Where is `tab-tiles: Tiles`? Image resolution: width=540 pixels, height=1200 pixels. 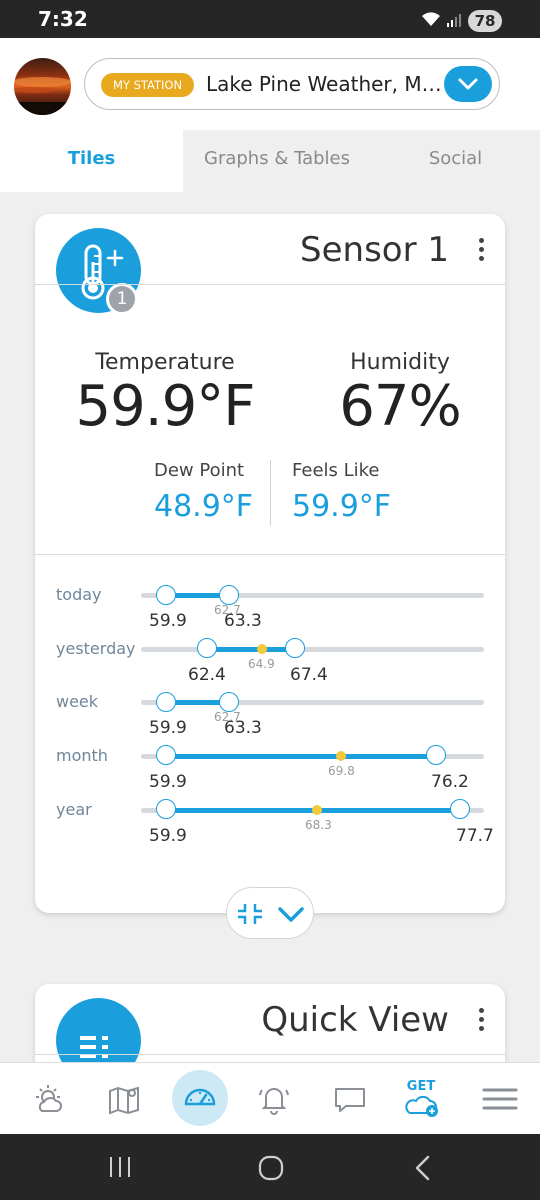 tab-tiles: Tiles is located at coordinates (91, 161).